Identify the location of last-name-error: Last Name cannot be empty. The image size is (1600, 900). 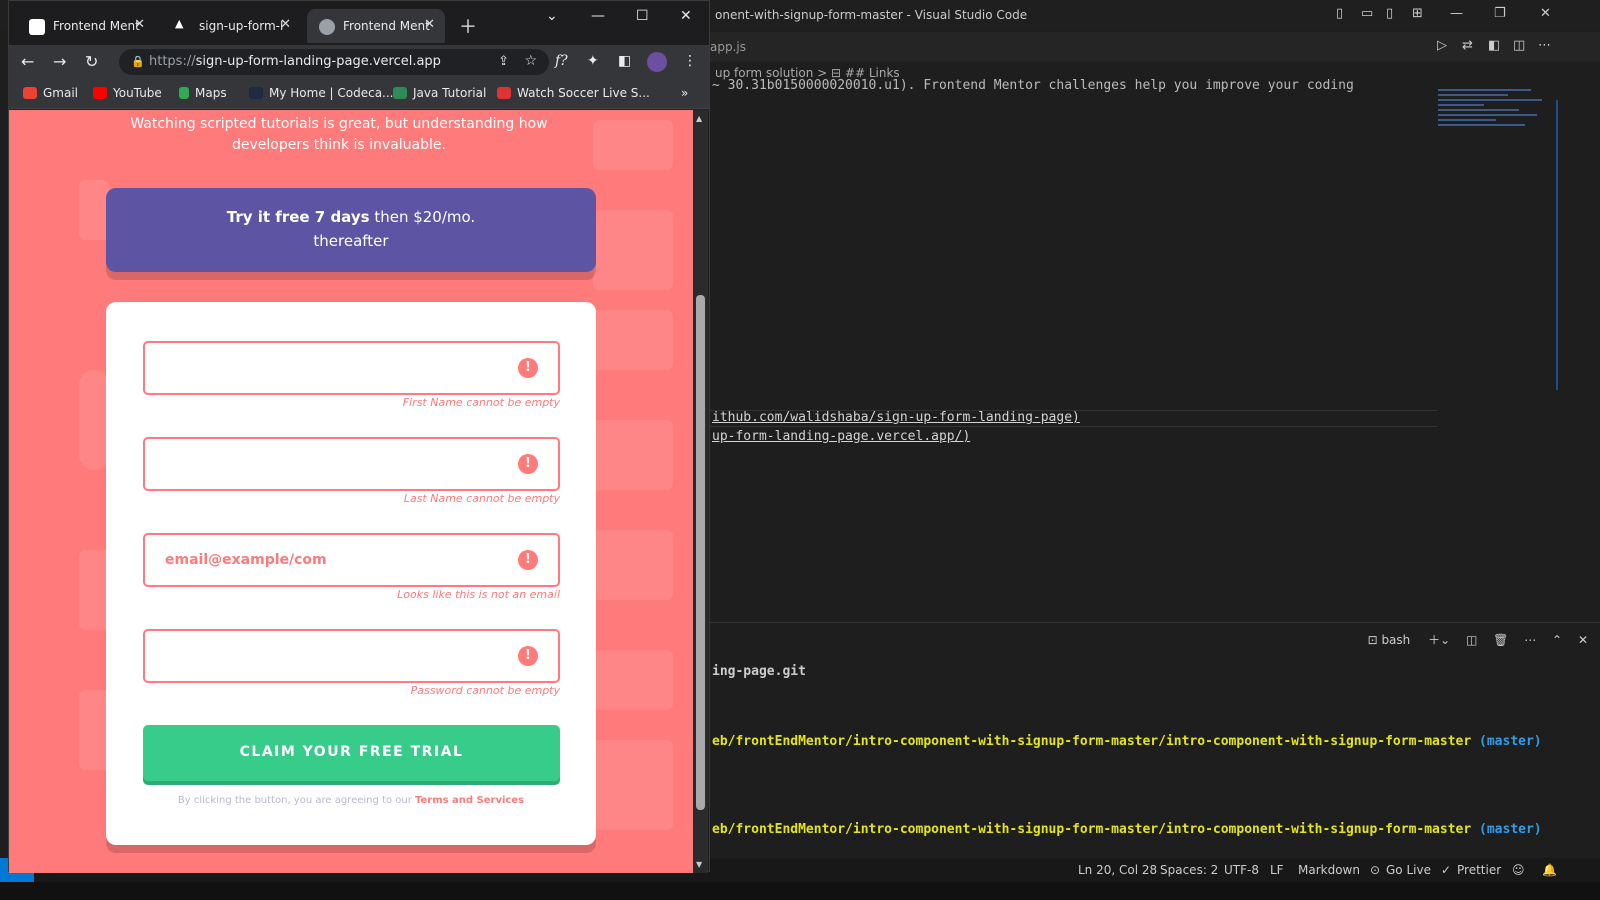
(481, 498).